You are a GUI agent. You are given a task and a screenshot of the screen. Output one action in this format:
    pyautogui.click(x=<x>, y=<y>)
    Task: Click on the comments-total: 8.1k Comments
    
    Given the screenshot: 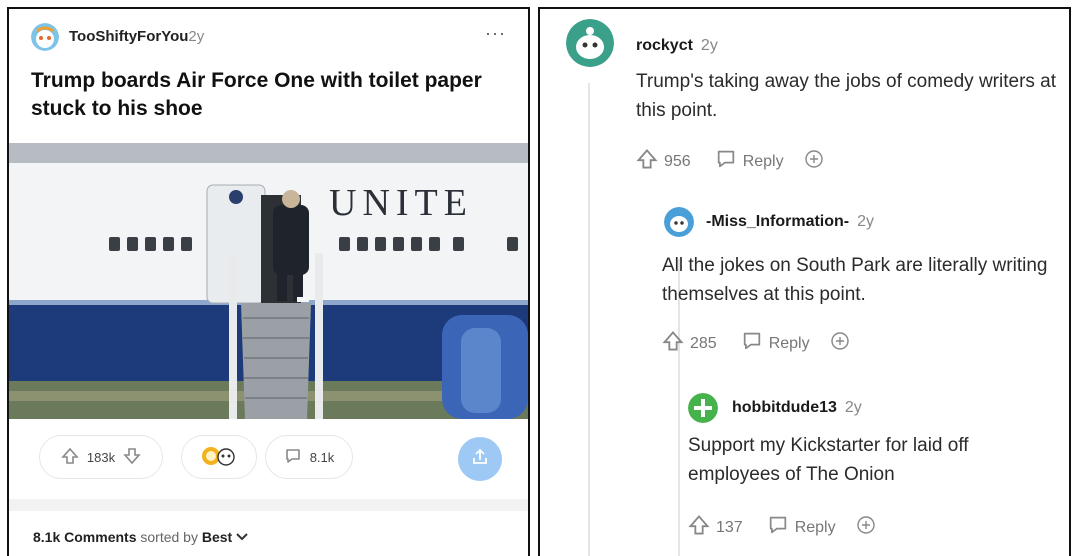 What is the action you would take?
    pyautogui.click(x=85, y=537)
    